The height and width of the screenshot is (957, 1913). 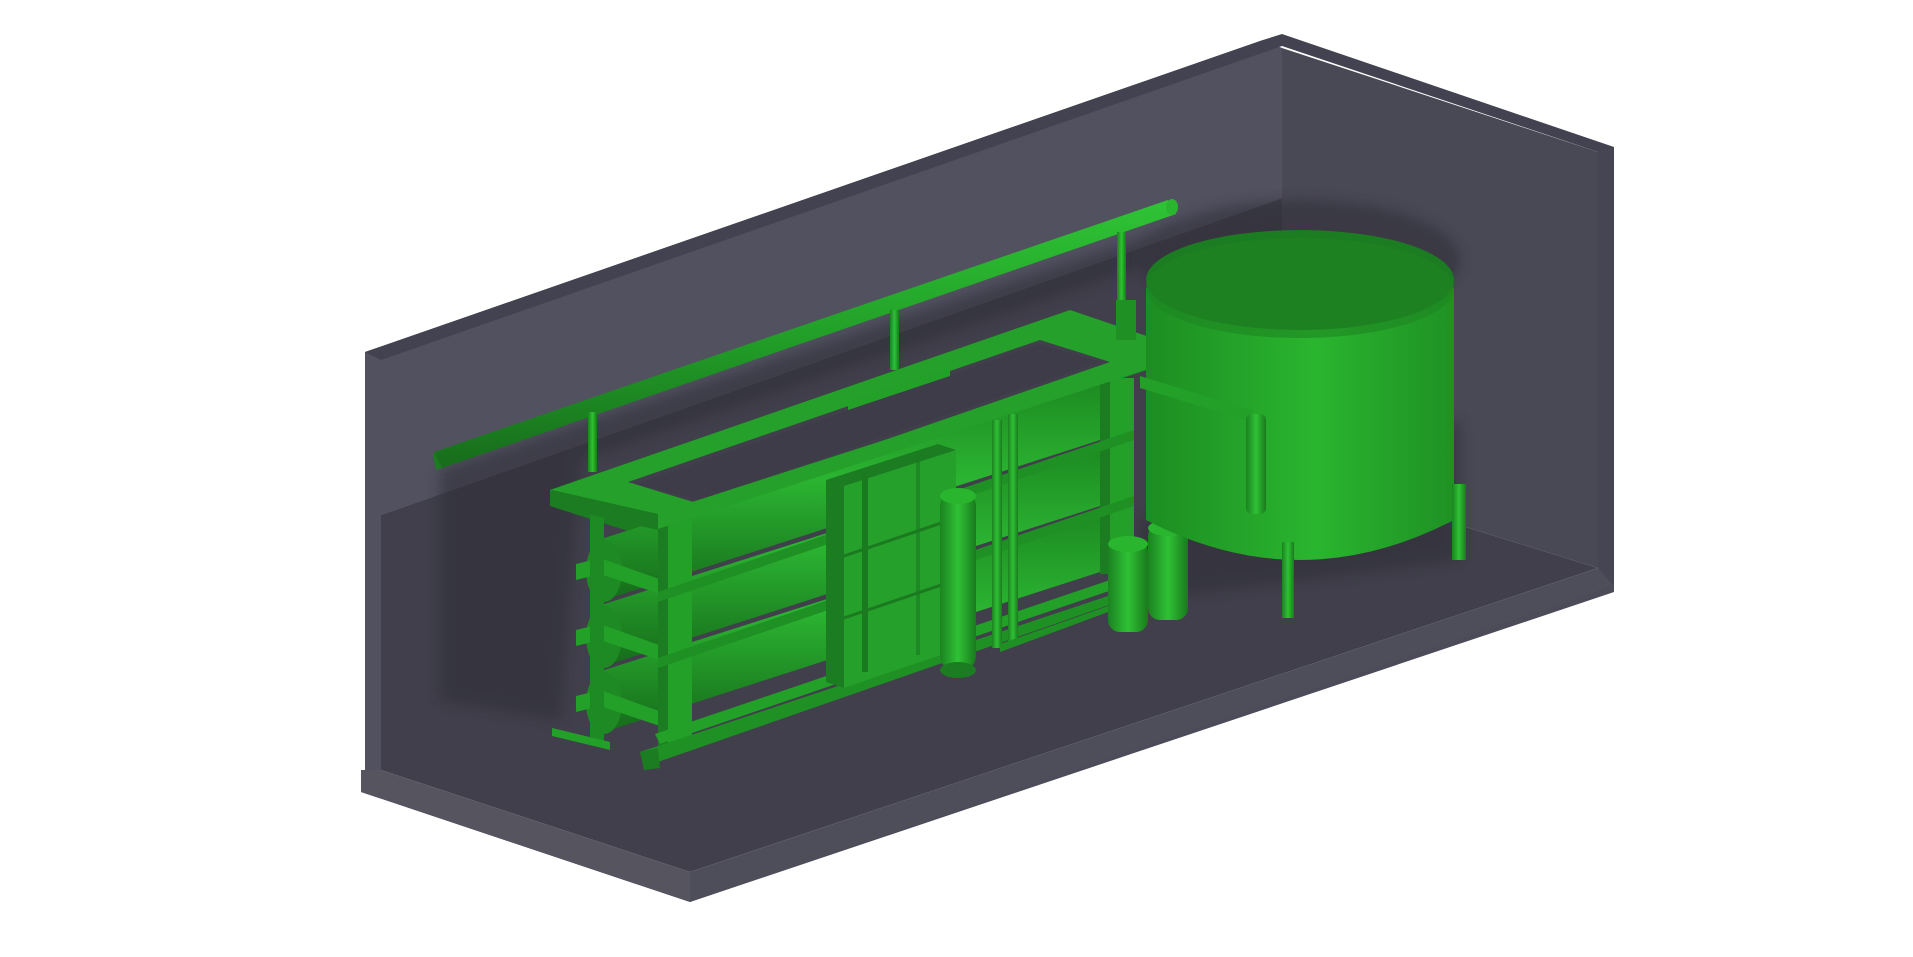 What do you see at coordinates (1606, 369) in the screenshot?
I see `container-end-post` at bounding box center [1606, 369].